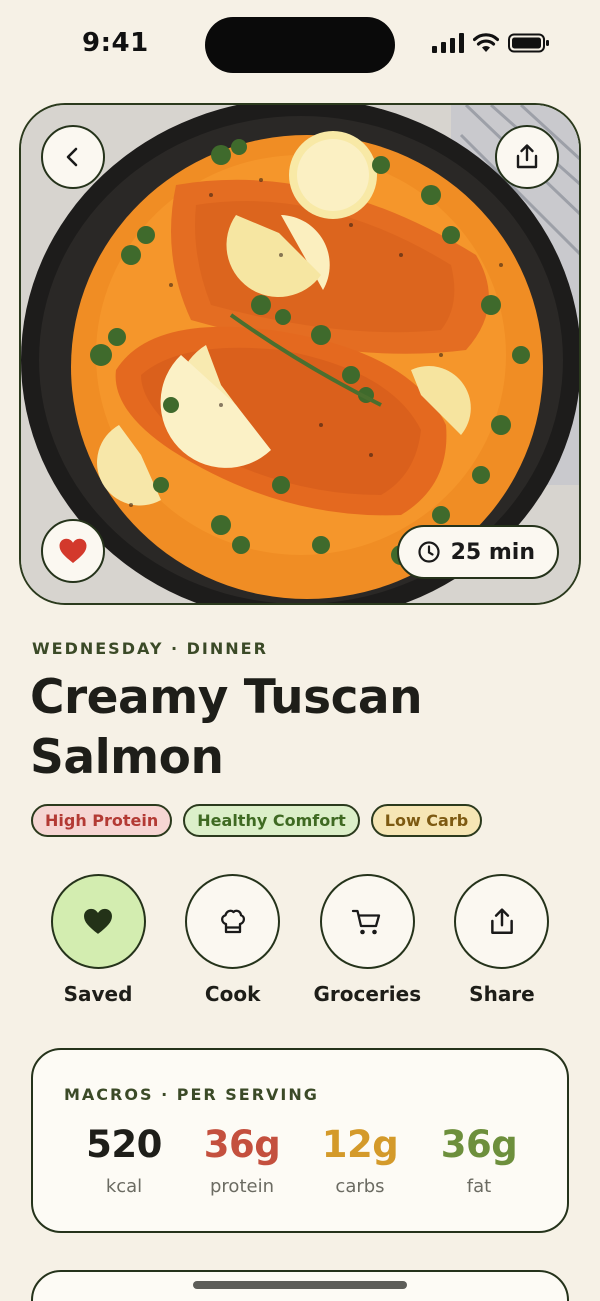  I want to click on back-button, so click(73, 157).